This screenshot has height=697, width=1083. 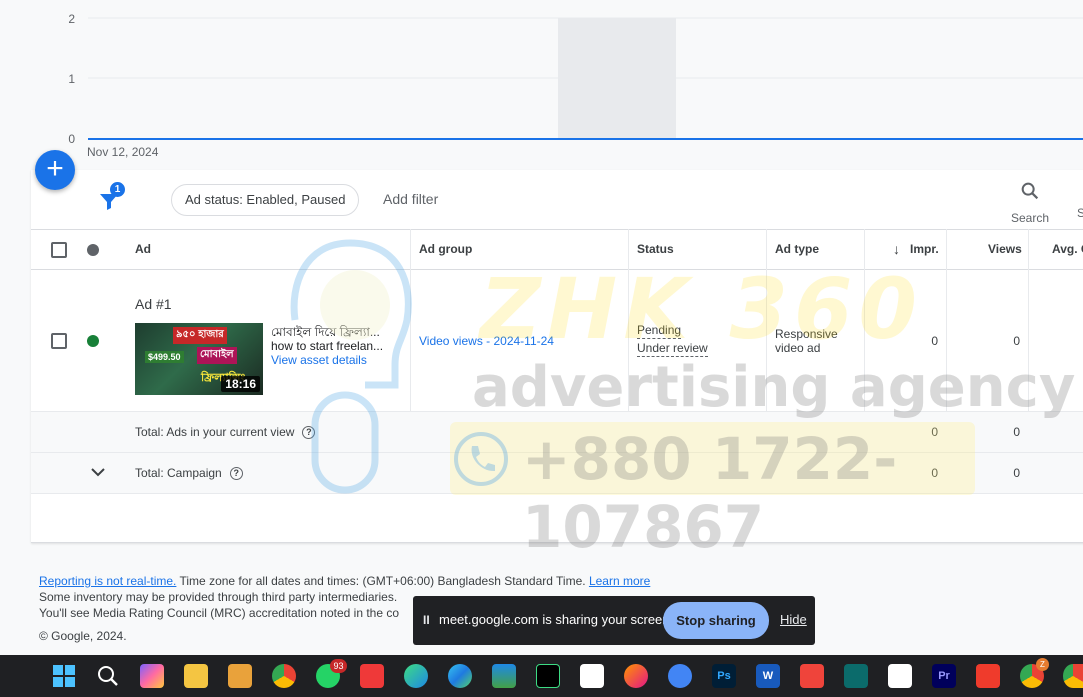 I want to click on microsoft-store-icon, so click(x=504, y=676).